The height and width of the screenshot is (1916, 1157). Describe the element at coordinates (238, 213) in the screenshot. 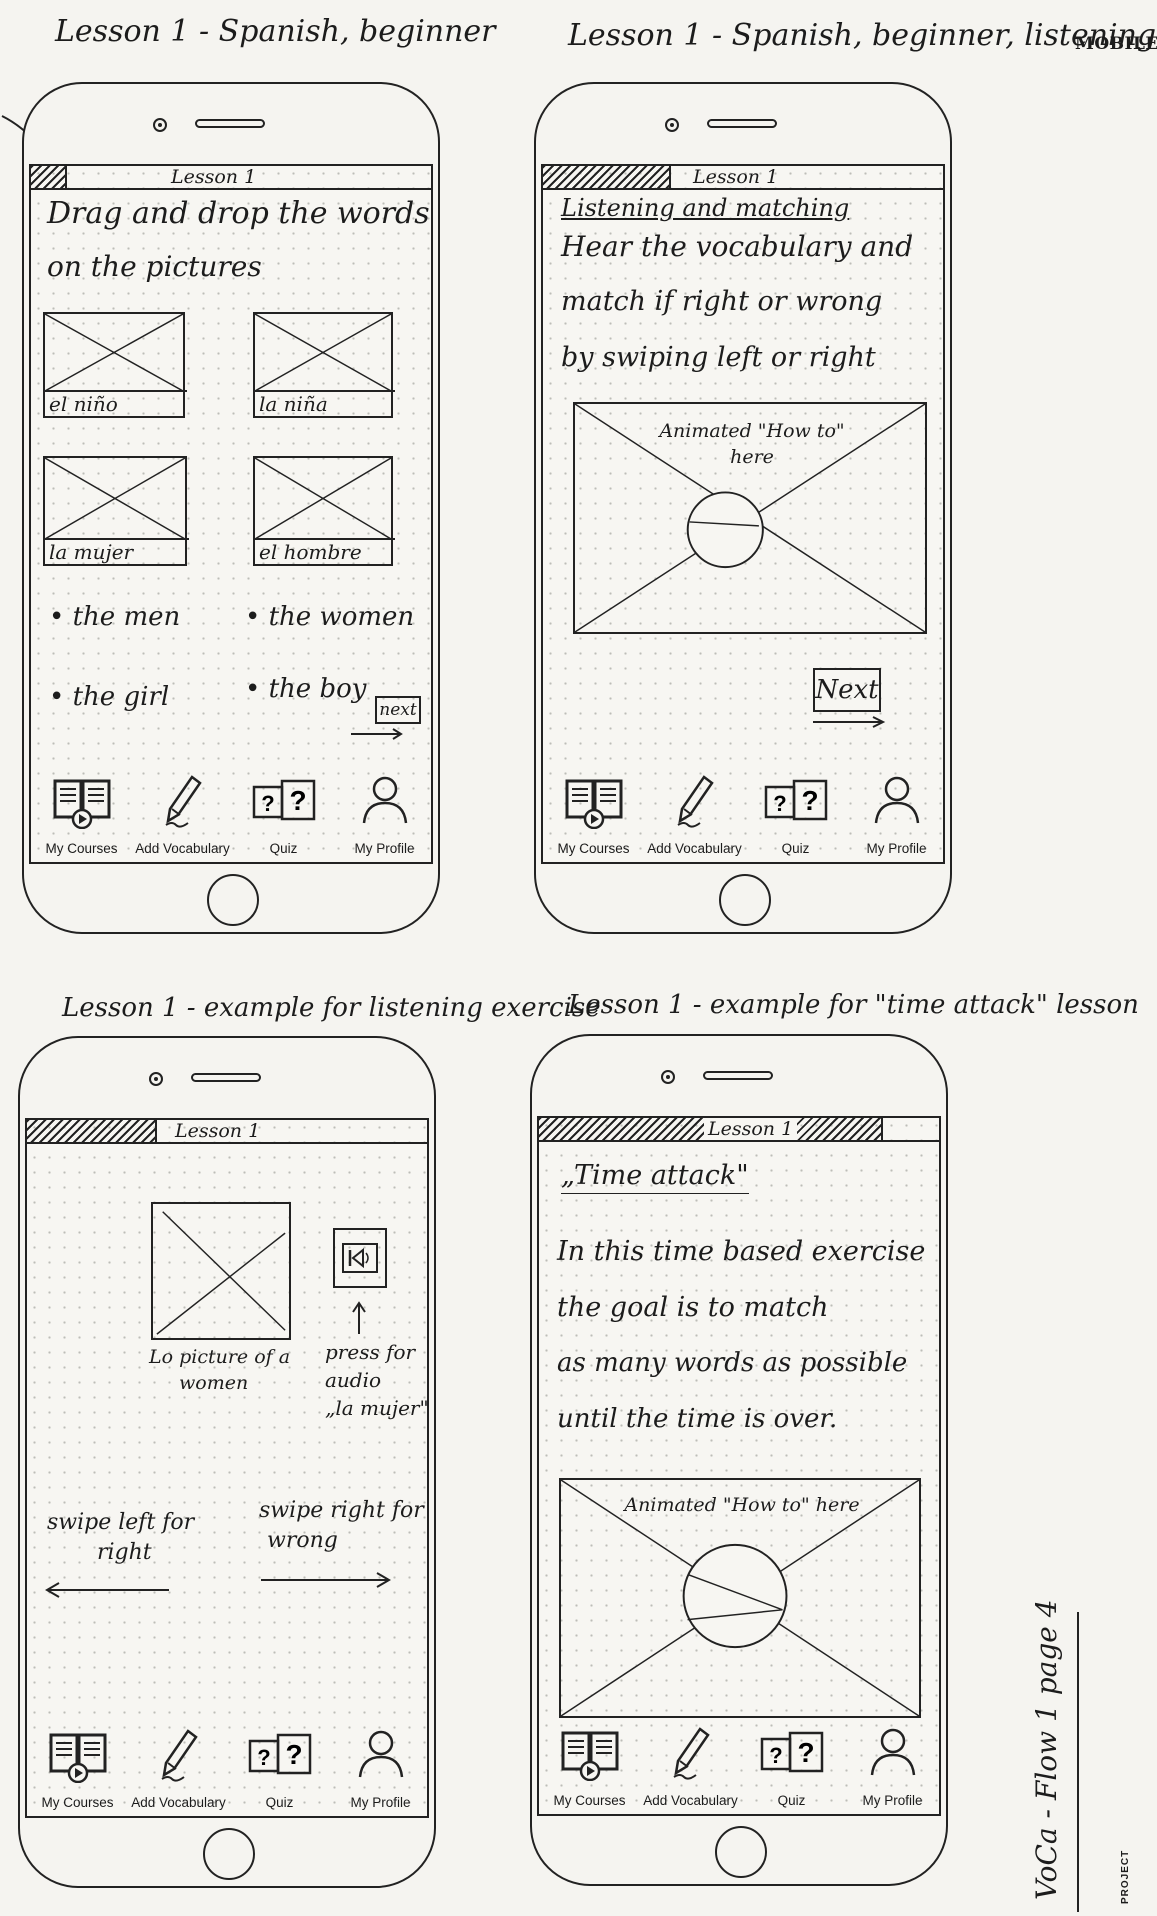

I see `instruction-text: Drag and drop the words` at that location.